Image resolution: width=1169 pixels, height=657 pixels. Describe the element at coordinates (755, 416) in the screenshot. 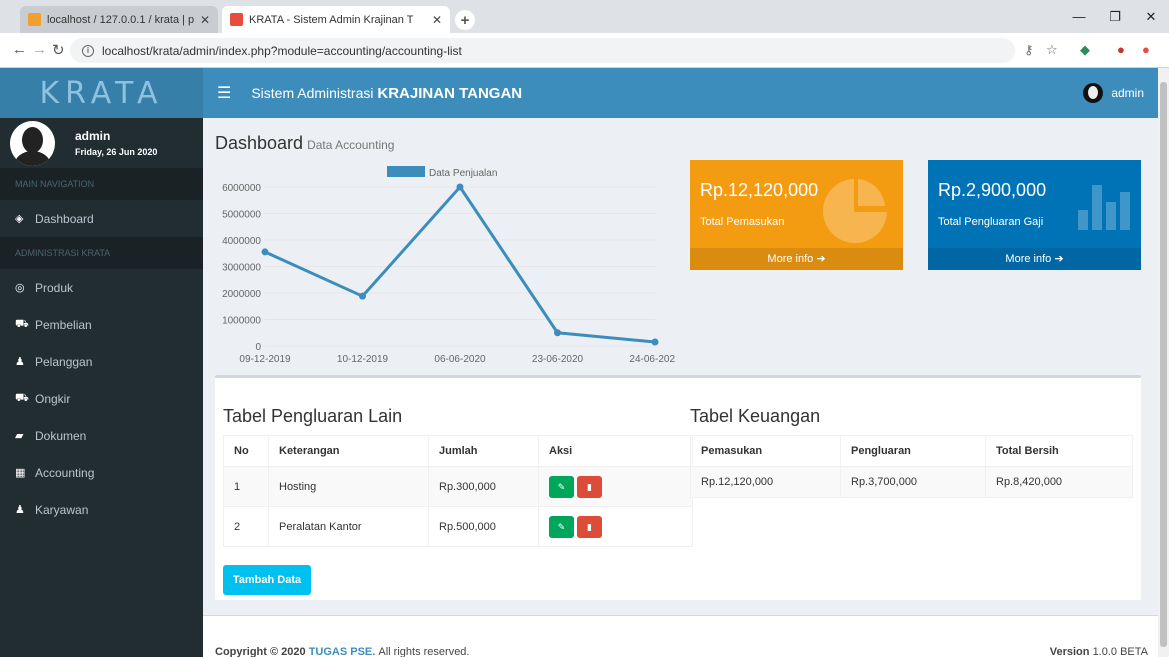

I see `finance-table-title: Tabel Keuangan` at that location.